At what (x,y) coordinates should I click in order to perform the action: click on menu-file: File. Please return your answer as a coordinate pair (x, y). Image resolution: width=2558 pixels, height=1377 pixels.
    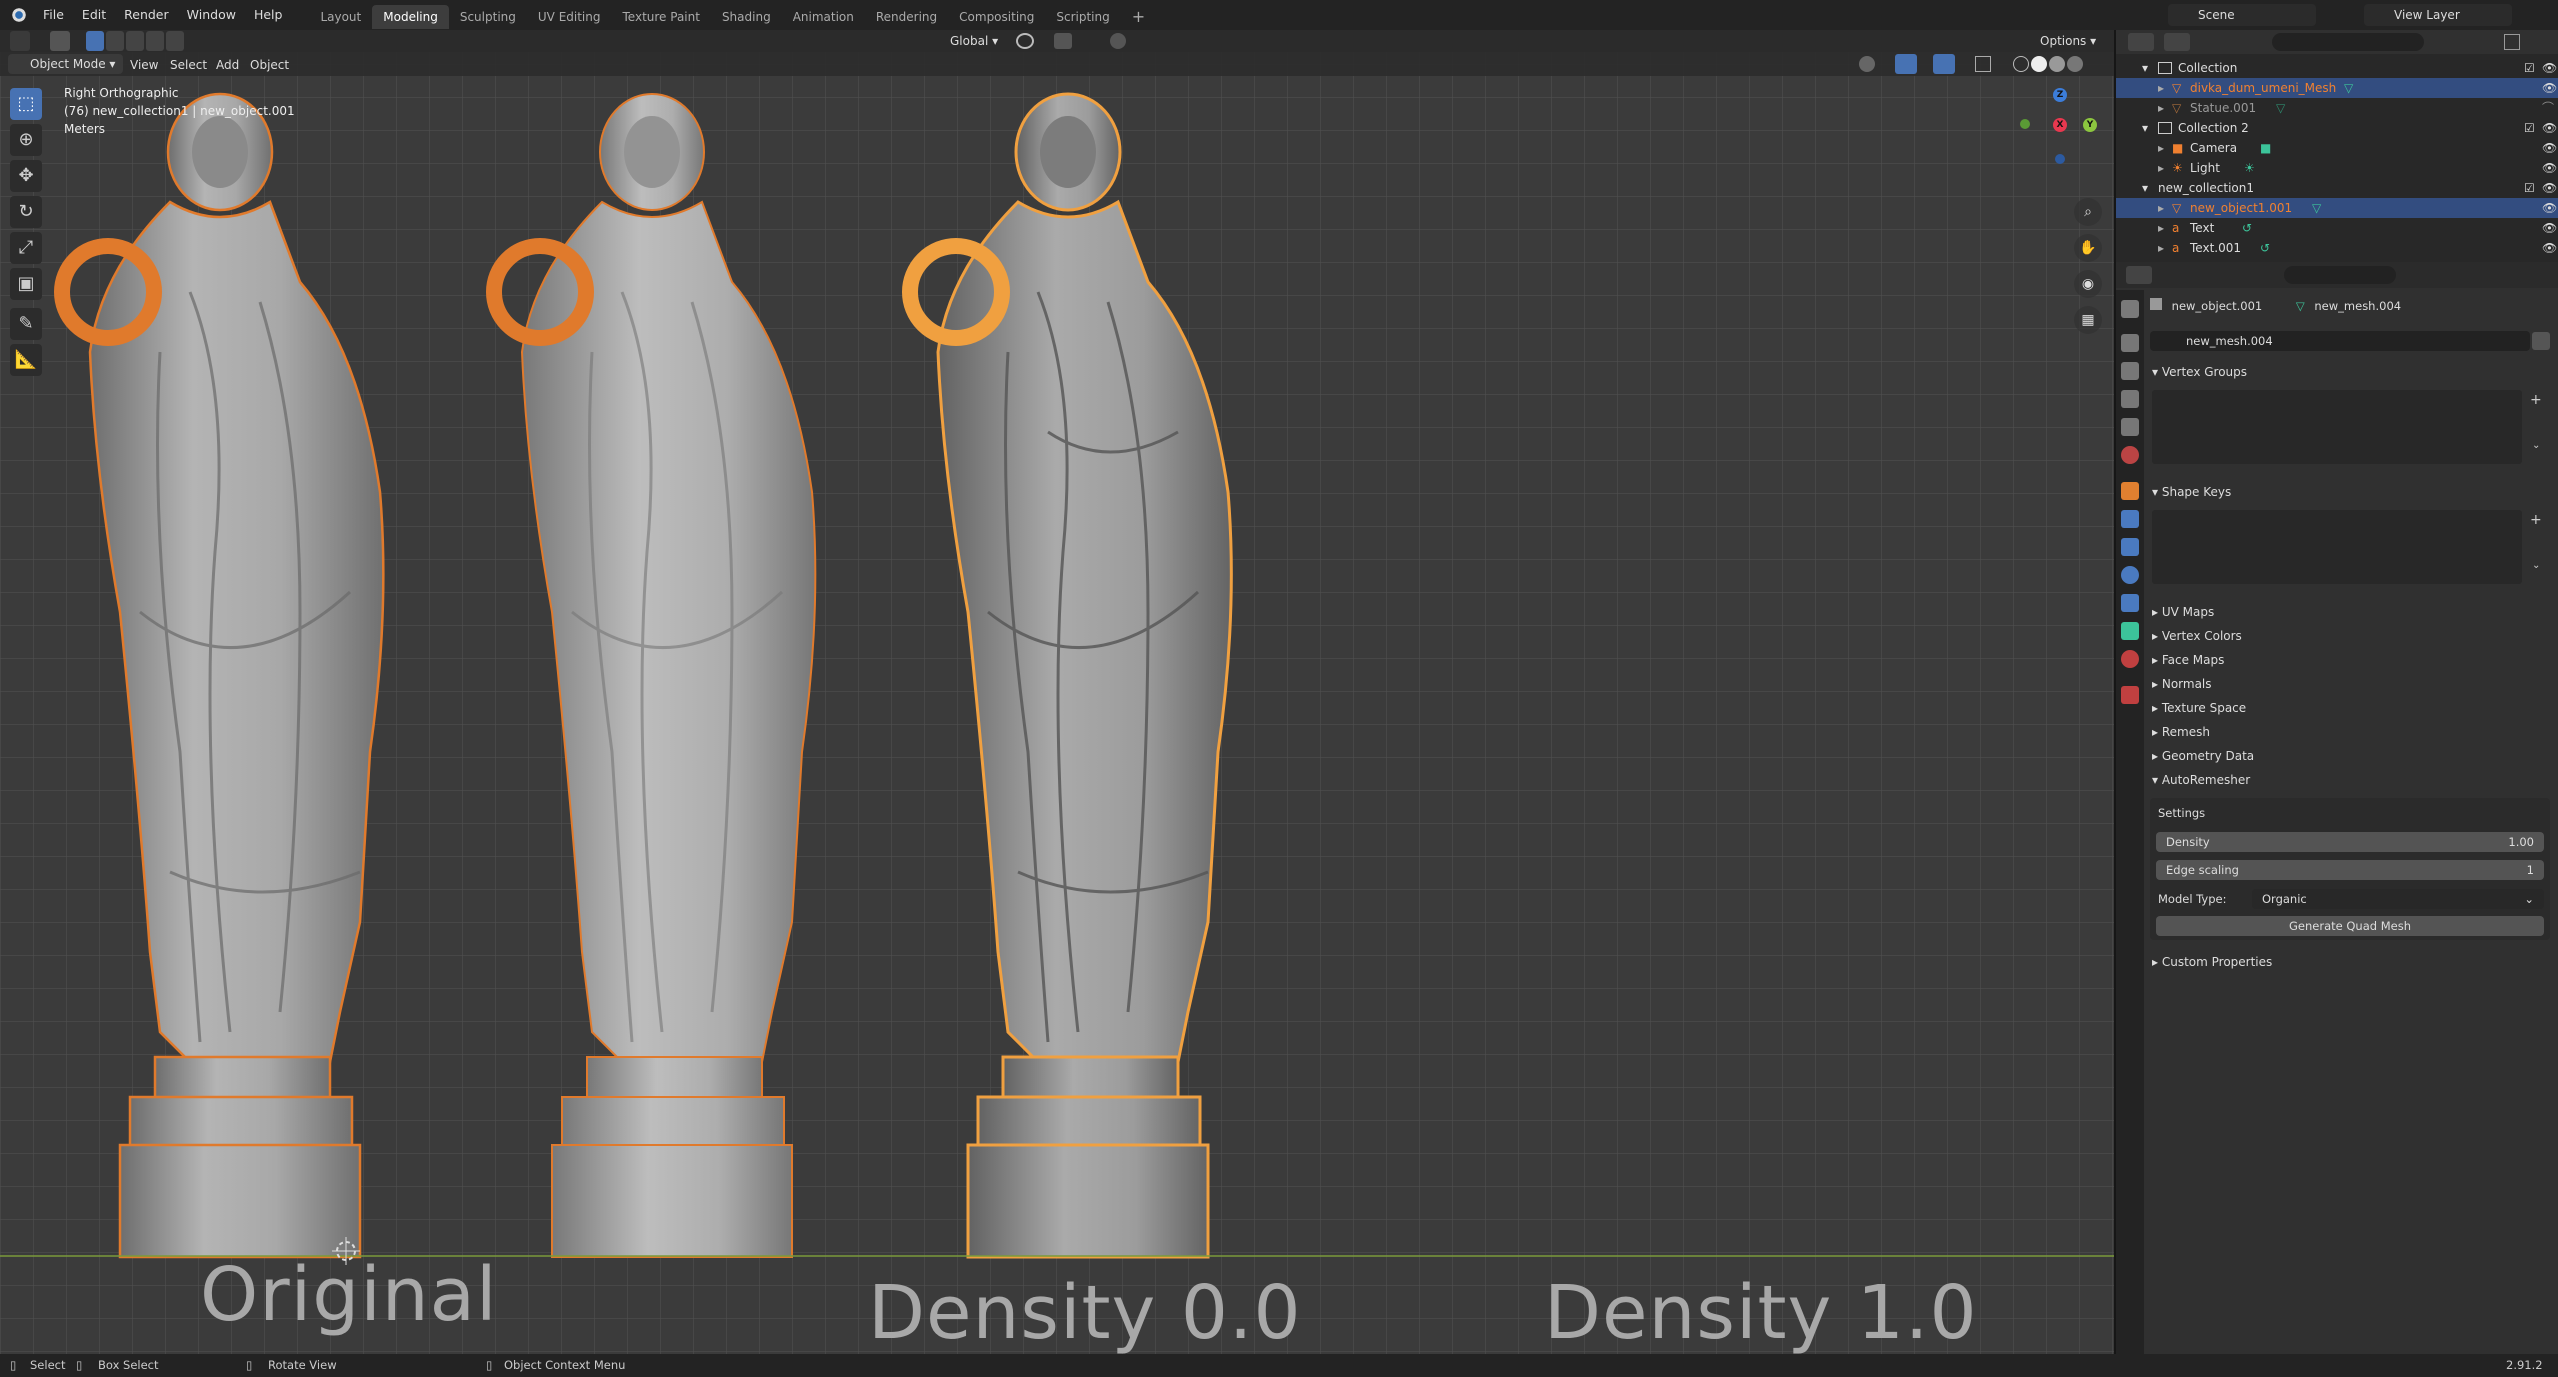
    Looking at the image, I should click on (53, 15).